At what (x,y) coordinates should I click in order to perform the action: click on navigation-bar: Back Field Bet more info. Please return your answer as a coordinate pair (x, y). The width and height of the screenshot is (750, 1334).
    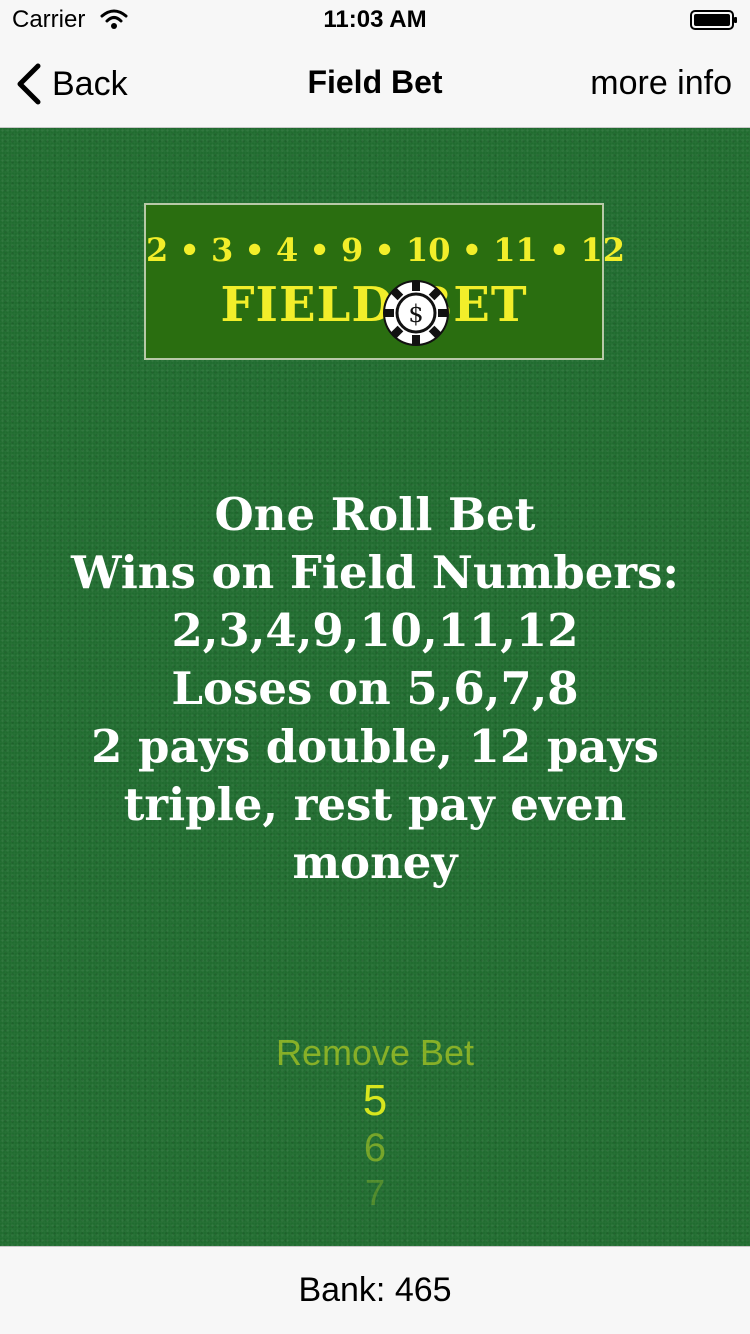
    Looking at the image, I should click on (375, 84).